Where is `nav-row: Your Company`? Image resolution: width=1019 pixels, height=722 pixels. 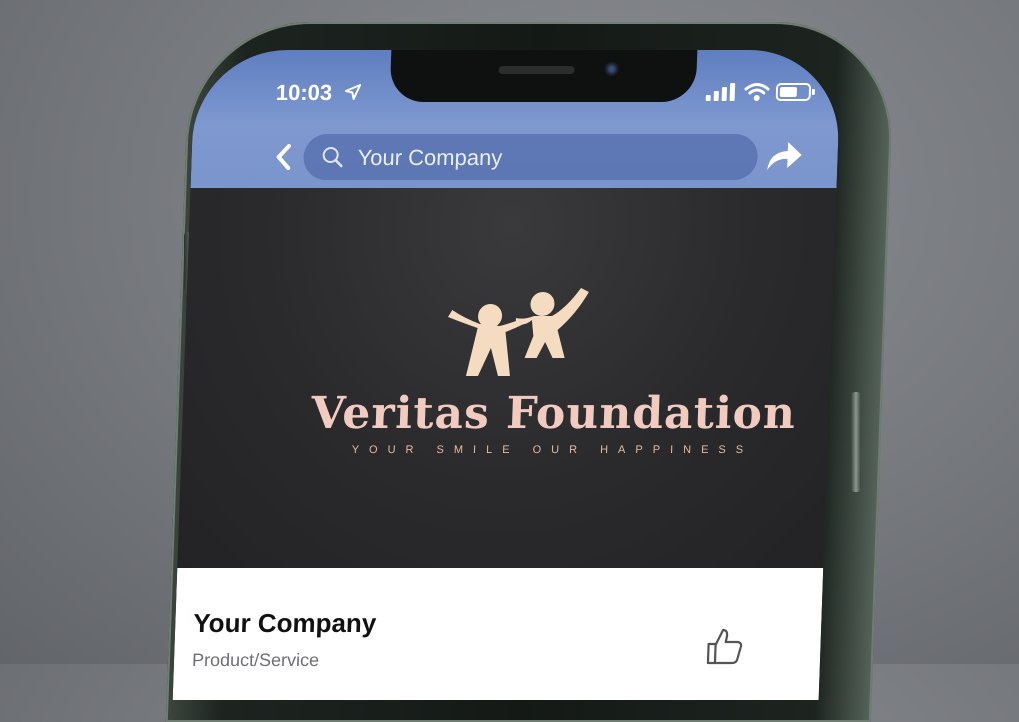 nav-row: Your Company is located at coordinates (515, 157).